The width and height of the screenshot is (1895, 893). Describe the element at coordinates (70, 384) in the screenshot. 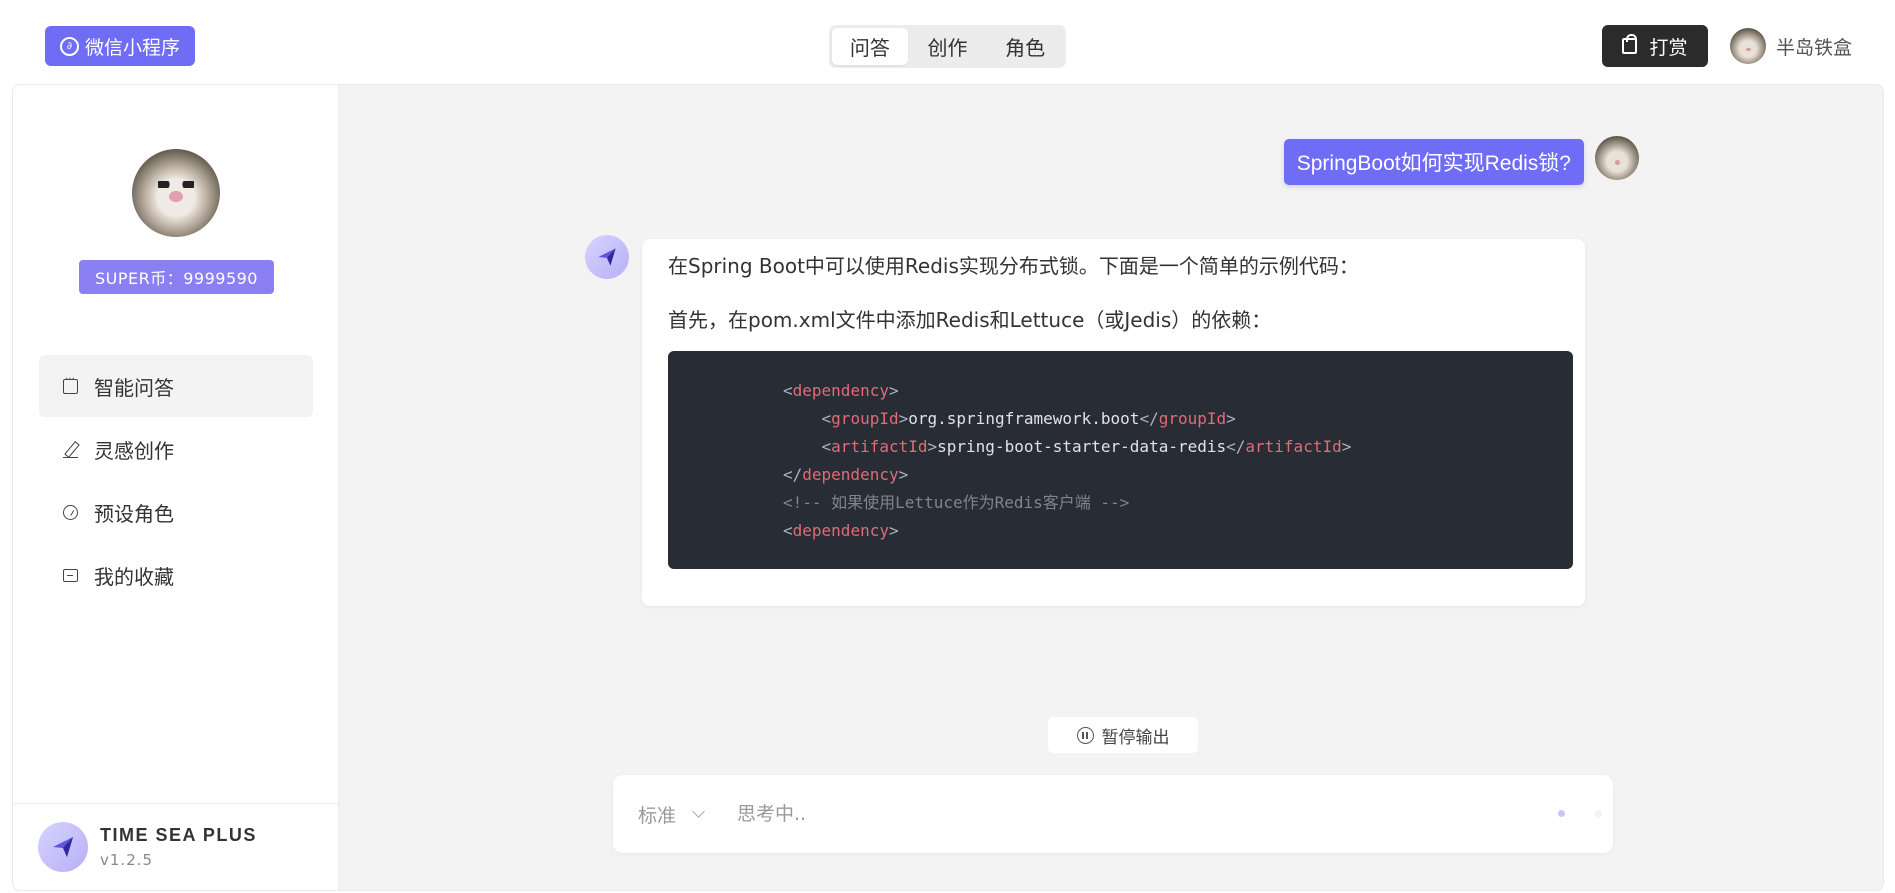

I see `chat-icon` at that location.